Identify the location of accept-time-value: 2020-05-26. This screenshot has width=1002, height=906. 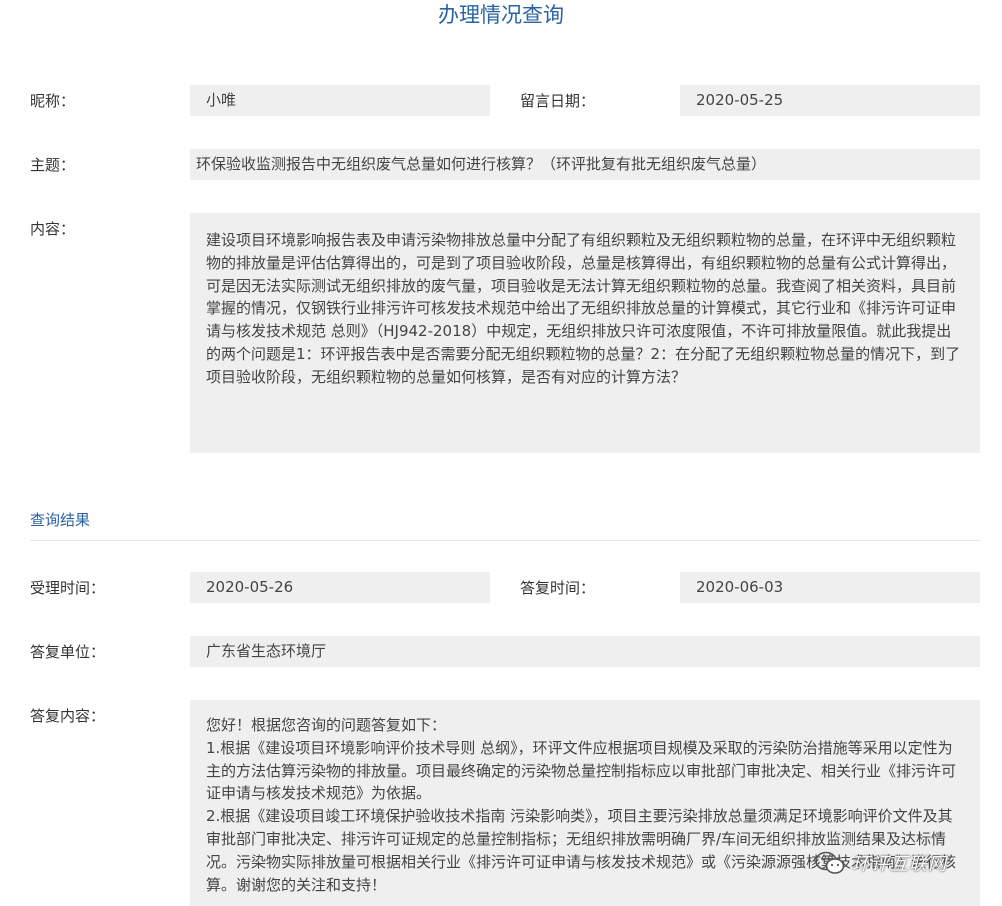
(340, 587).